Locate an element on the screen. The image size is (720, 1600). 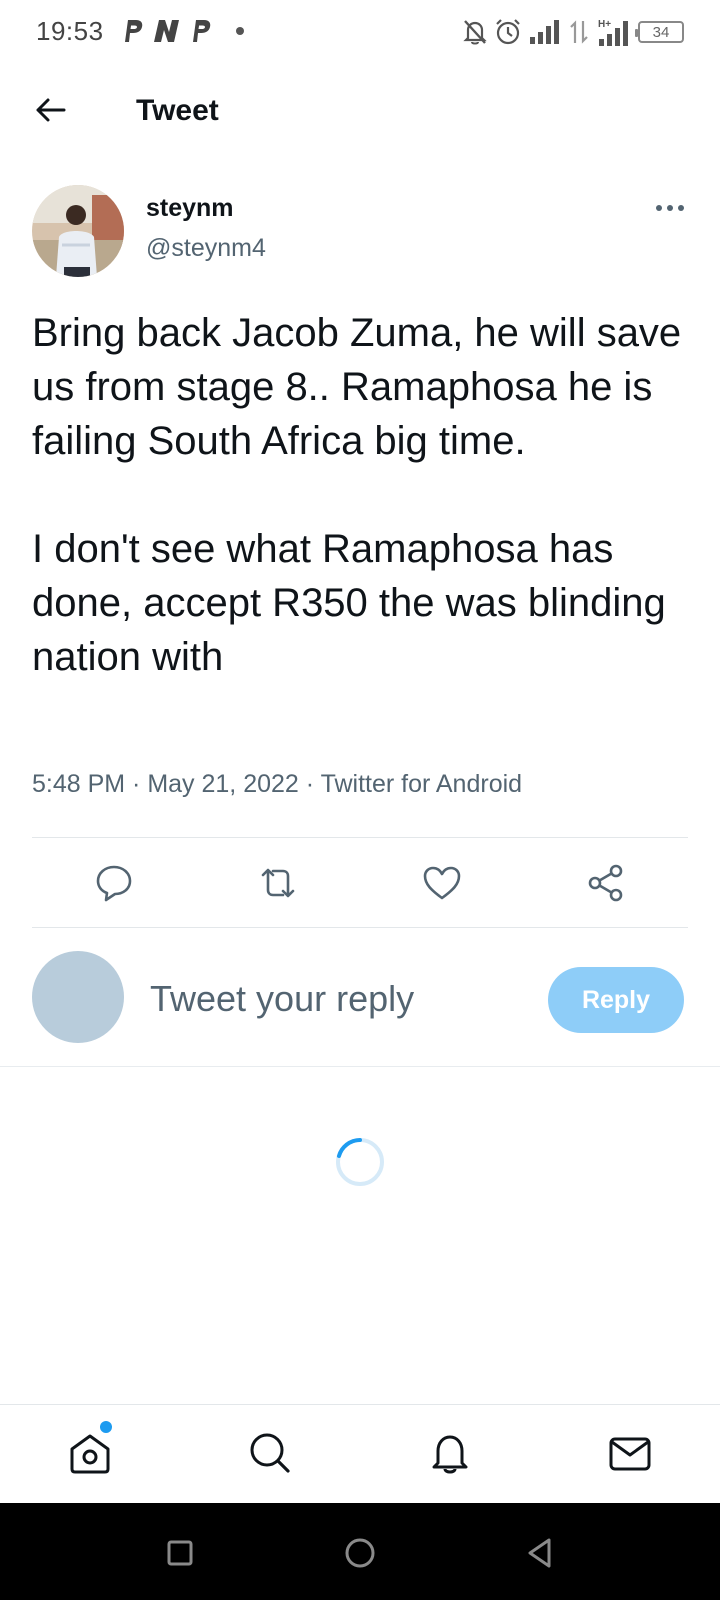
loading-spinner-icon is located at coordinates (360, 1162).